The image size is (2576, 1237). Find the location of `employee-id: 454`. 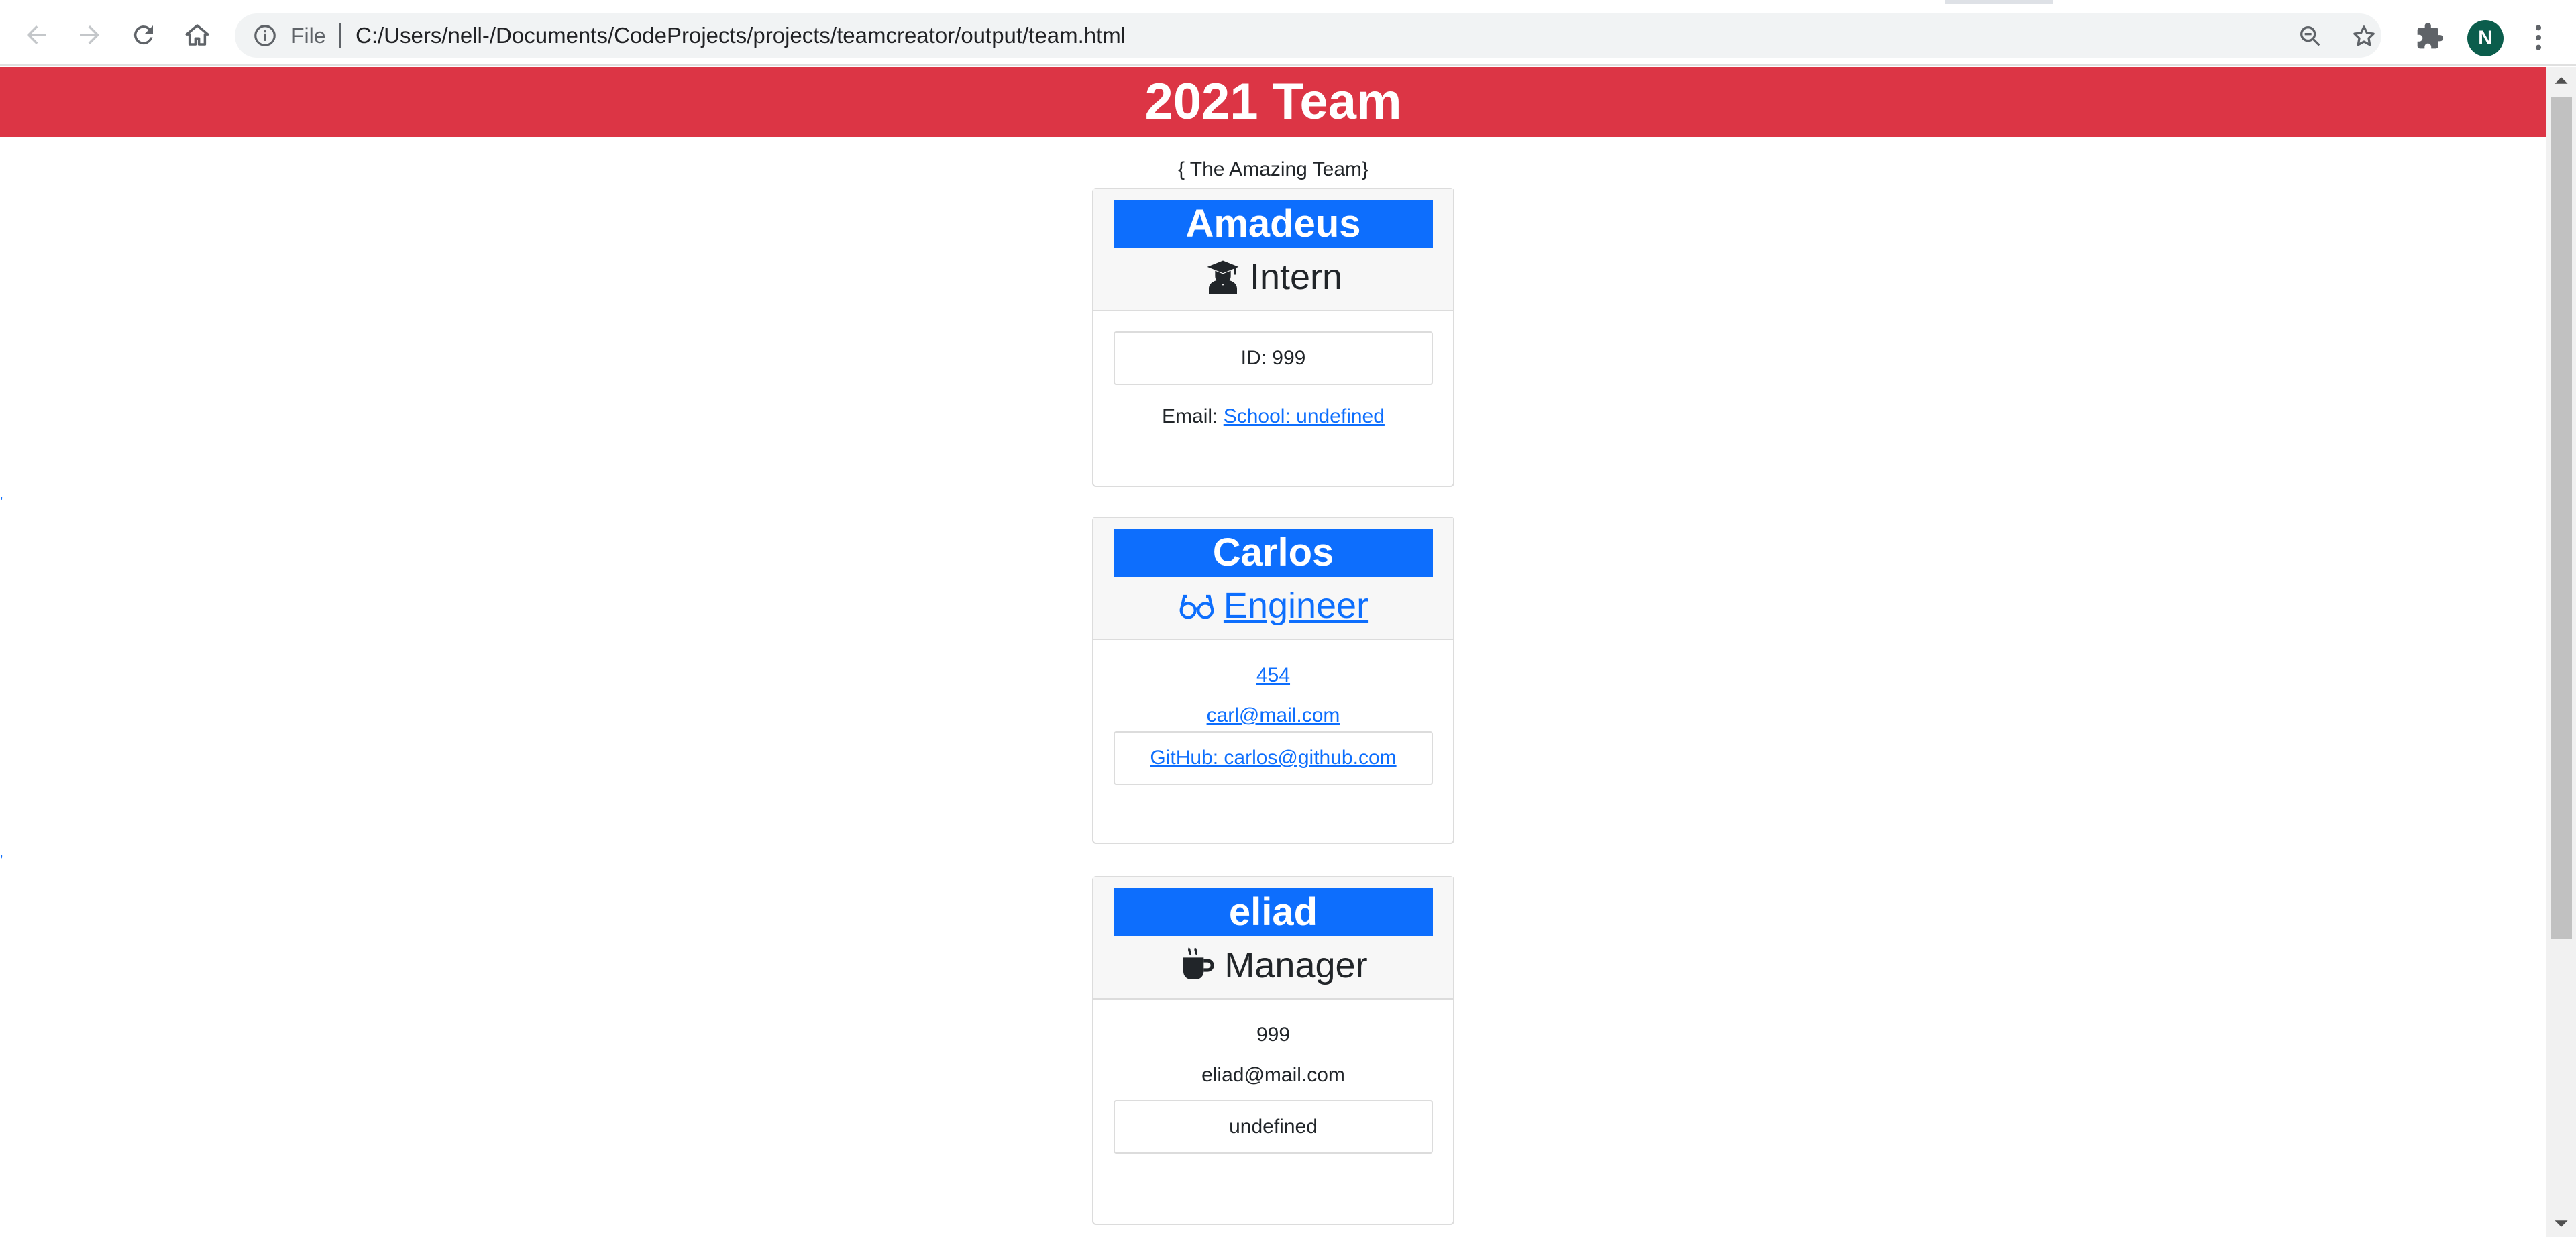

employee-id: 454 is located at coordinates (1273, 675).